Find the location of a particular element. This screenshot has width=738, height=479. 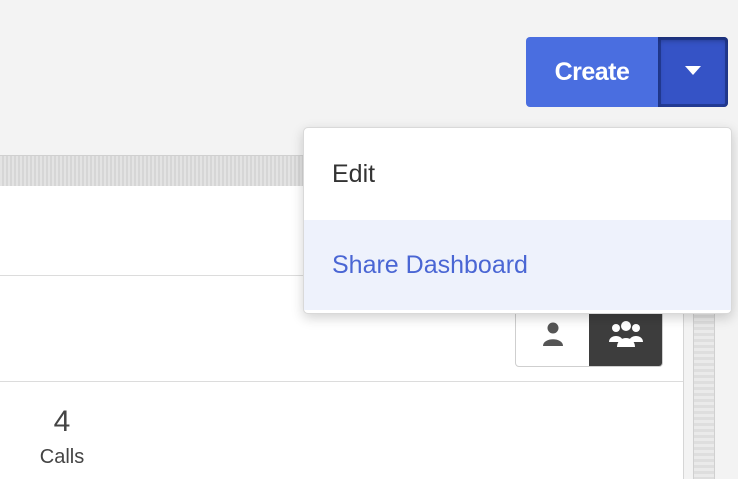

create-split-button: Create is located at coordinates (627, 72).